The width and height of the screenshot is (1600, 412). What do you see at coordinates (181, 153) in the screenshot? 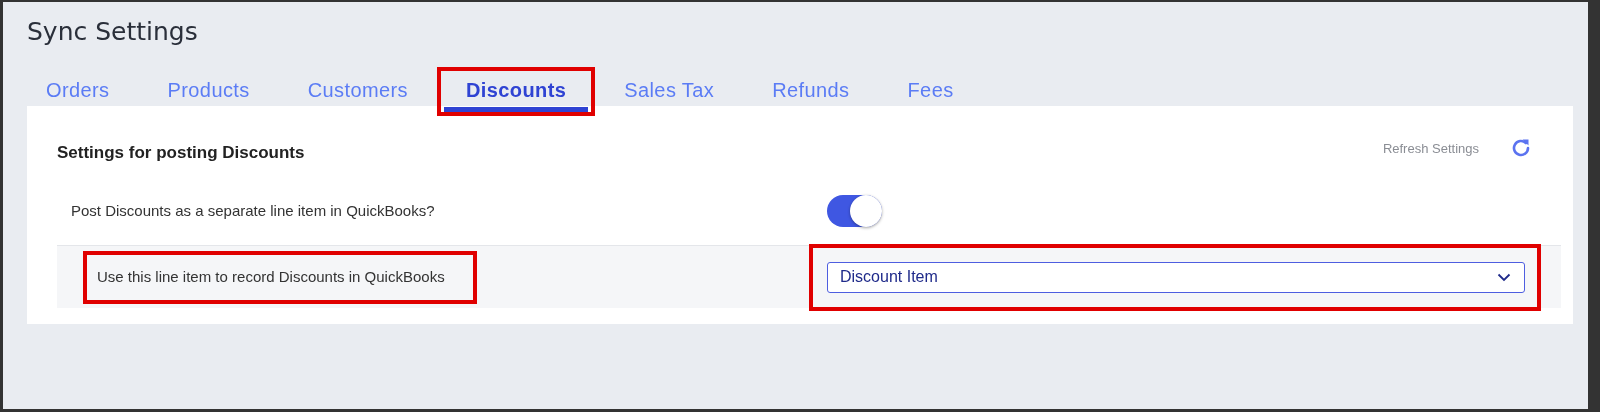
I see `section-heading: Settings for posting Discounts` at bounding box center [181, 153].